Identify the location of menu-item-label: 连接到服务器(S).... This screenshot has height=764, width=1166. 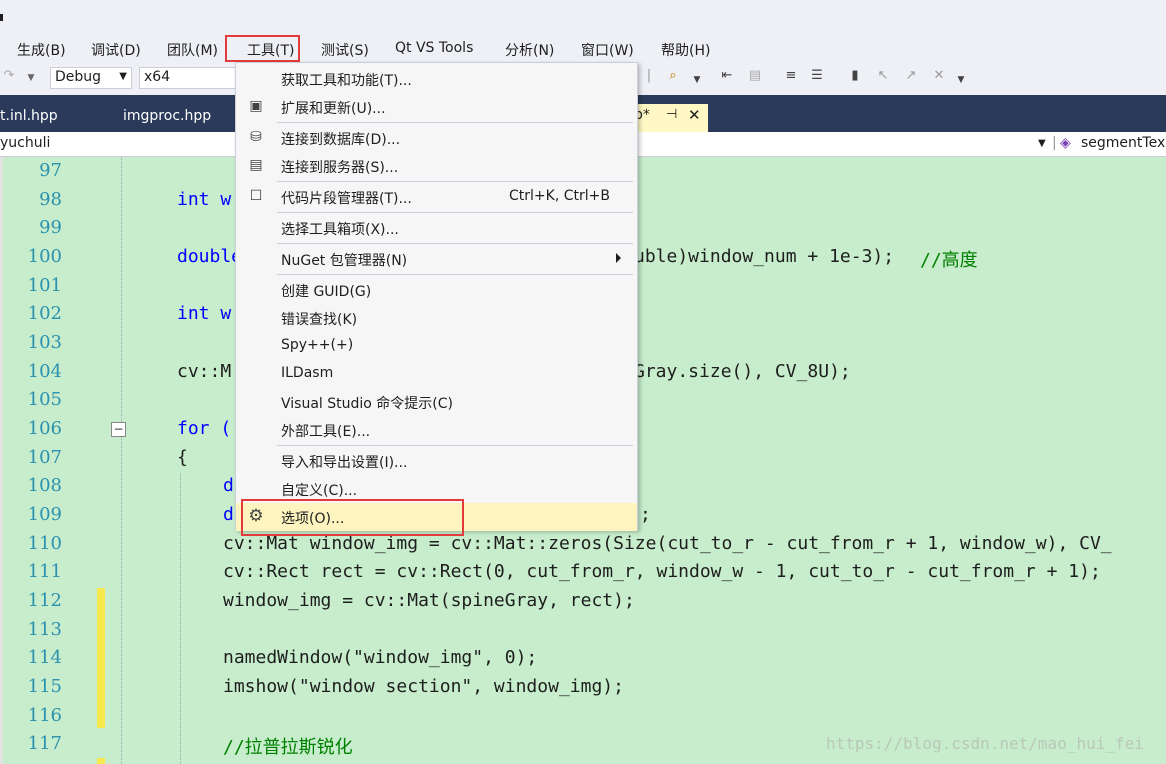
(340, 168).